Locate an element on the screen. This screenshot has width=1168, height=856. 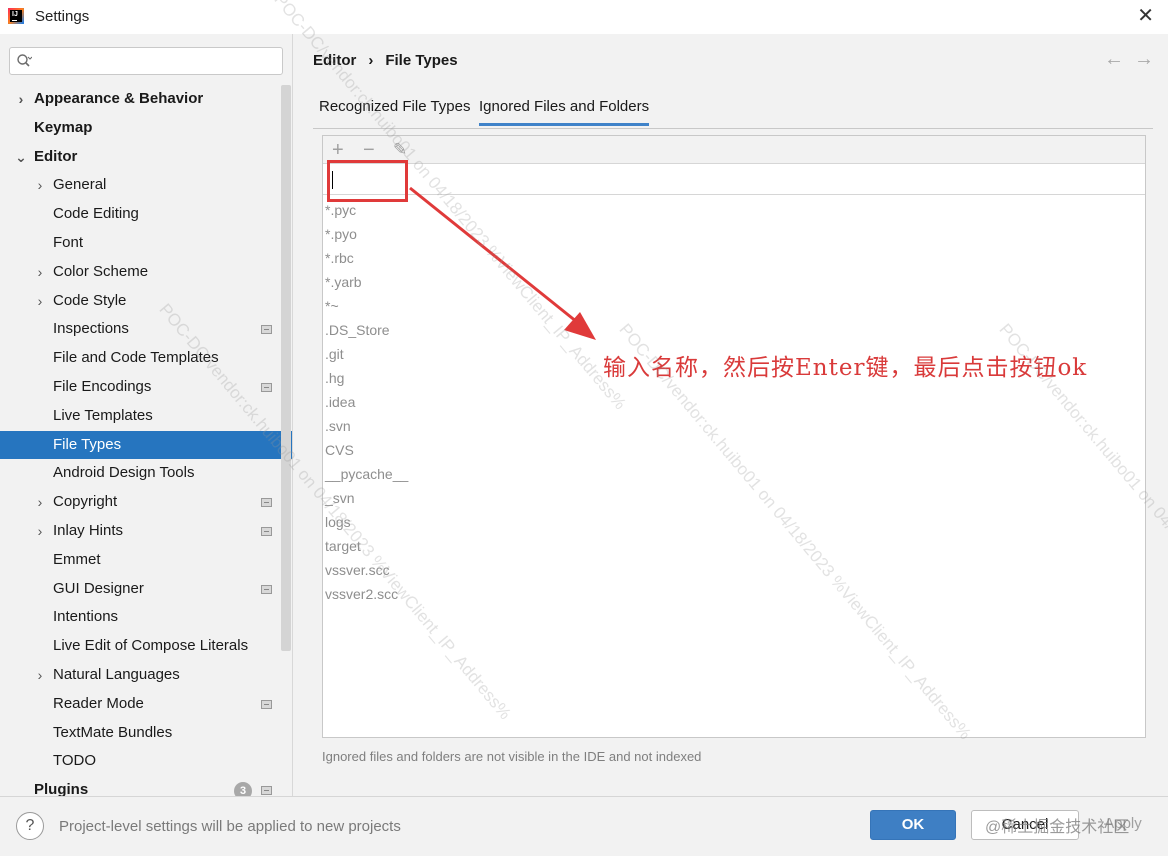
sidebar-item-android-design-tools: Android Design Tools is located at coordinates (146, 473).